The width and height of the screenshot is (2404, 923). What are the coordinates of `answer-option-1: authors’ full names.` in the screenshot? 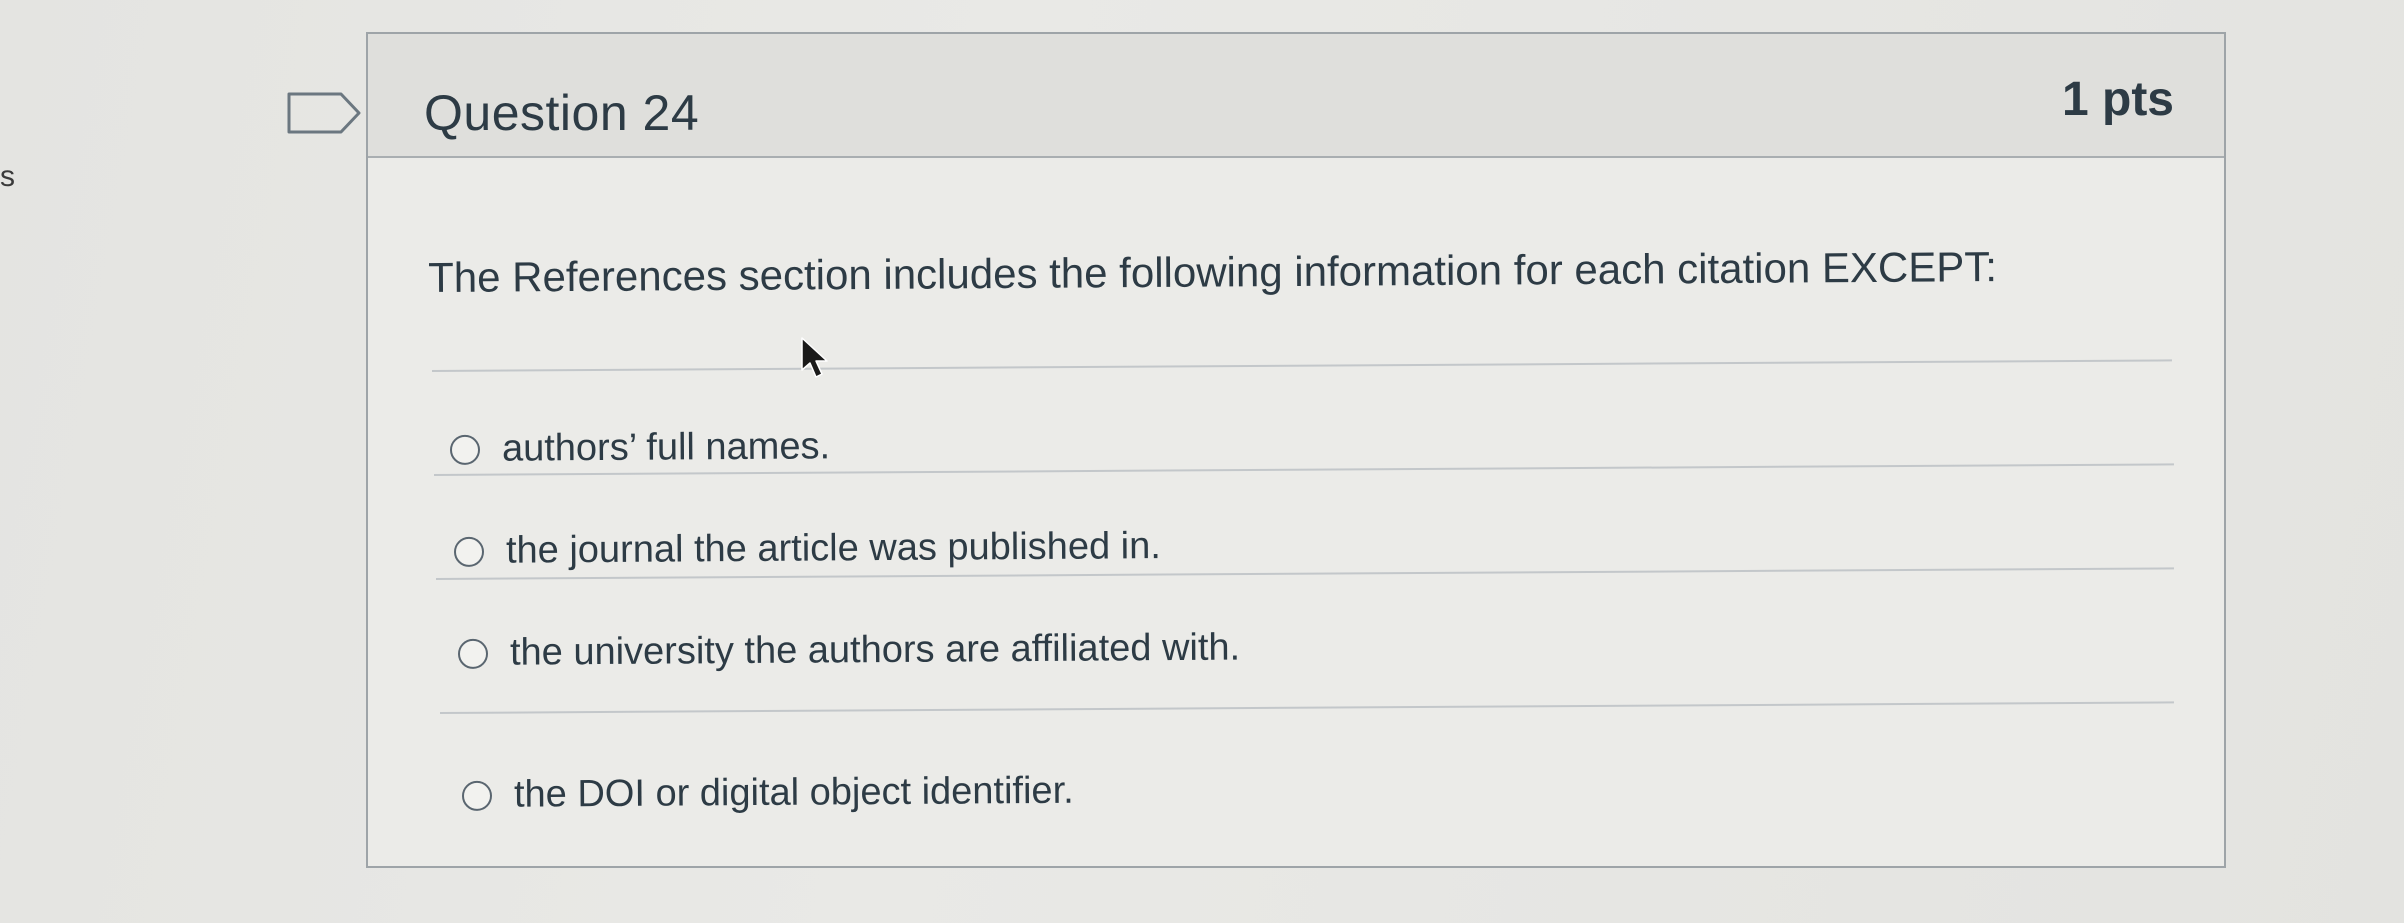 It's located at (640, 448).